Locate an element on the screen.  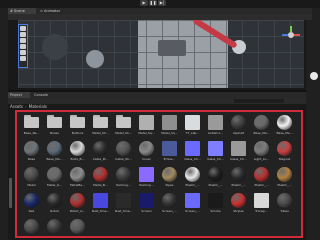
orientation-gizmo is located at coordinates (291, 35).